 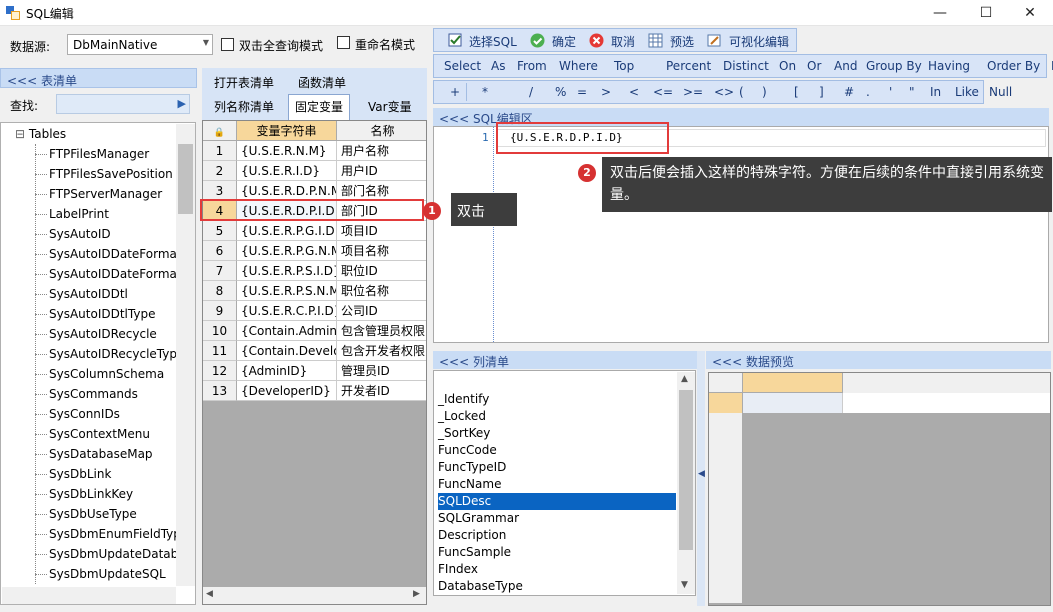 What do you see at coordinates (111, 174) in the screenshot?
I see `tree-item: FTPFilesSavePosition` at bounding box center [111, 174].